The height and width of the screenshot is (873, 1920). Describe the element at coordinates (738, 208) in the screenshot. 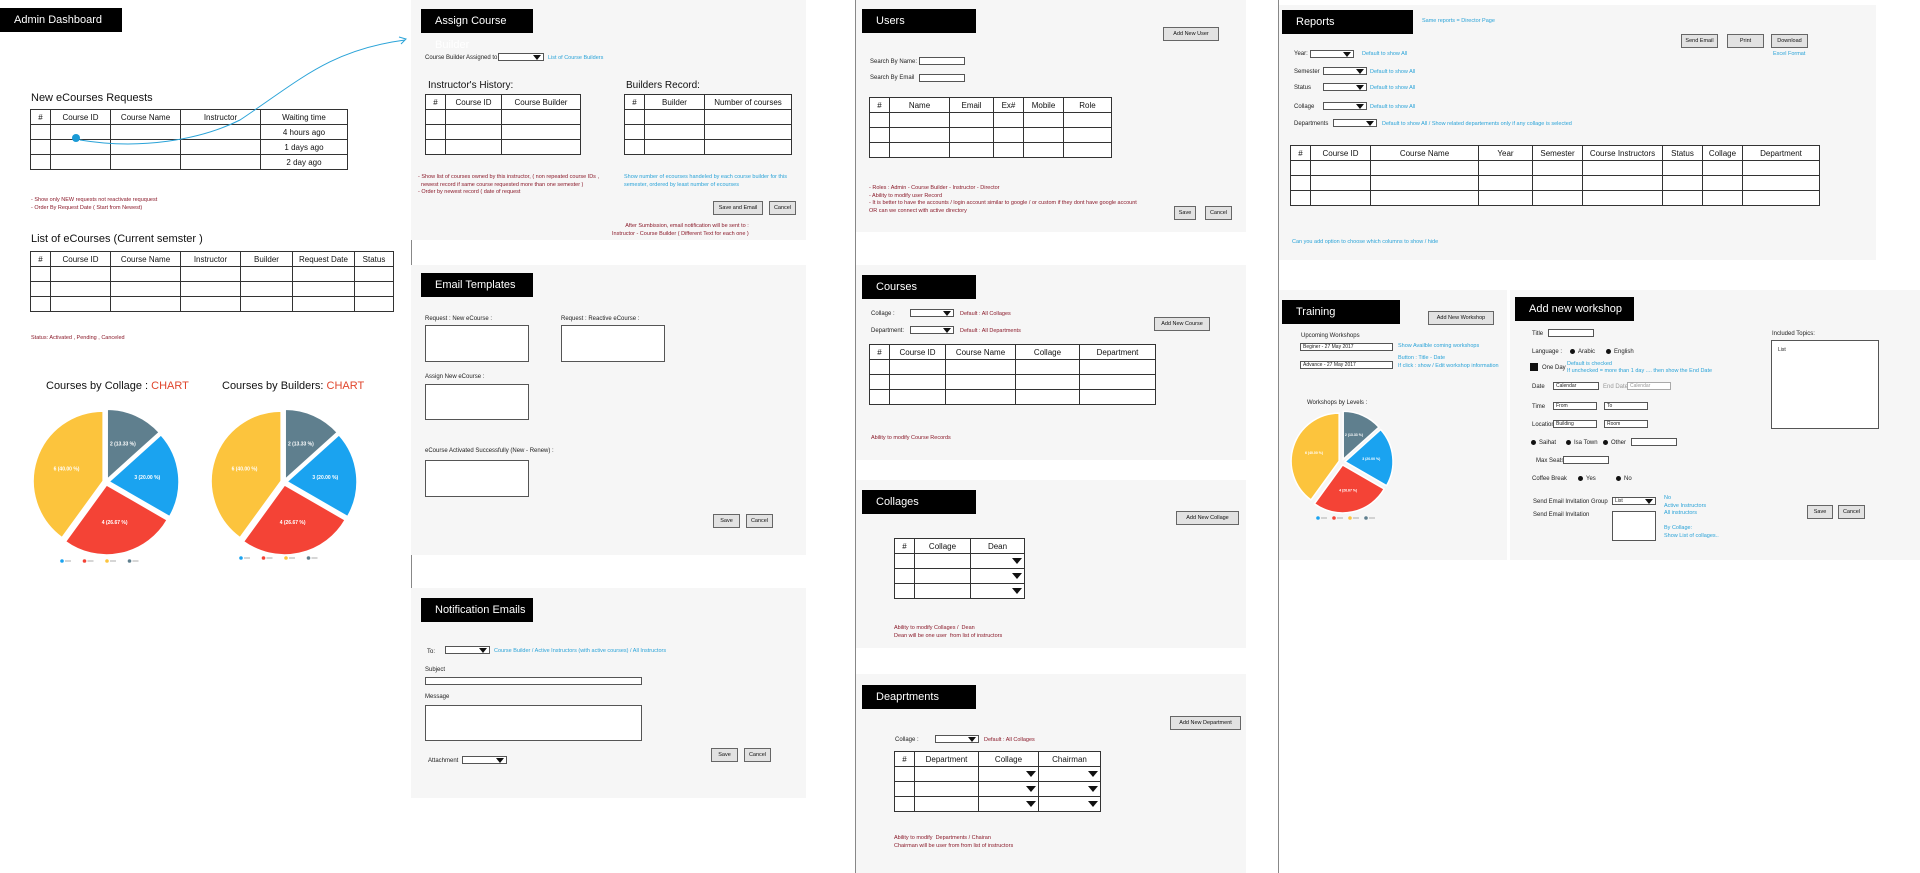

I see `save-and-email-button: Save and Email` at that location.